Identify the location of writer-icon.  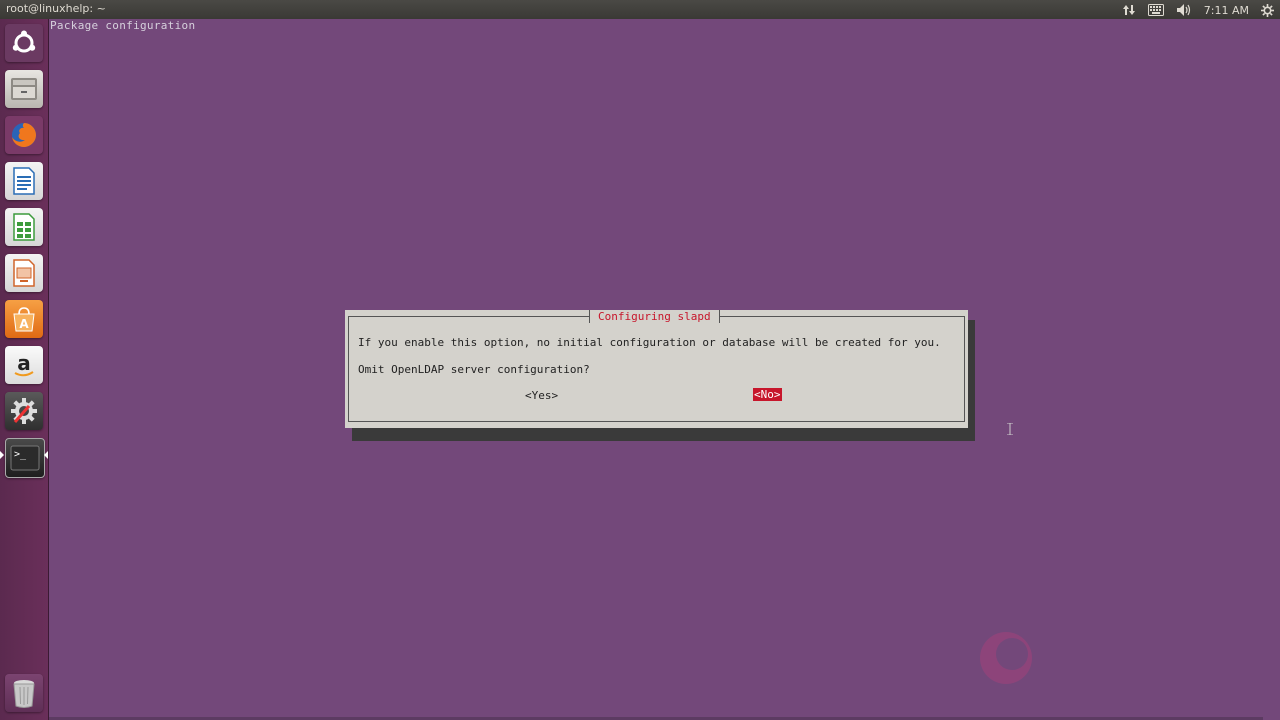
(24, 181).